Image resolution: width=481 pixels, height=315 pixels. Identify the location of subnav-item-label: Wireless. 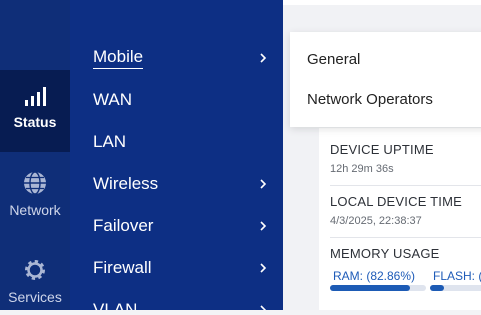
(126, 183).